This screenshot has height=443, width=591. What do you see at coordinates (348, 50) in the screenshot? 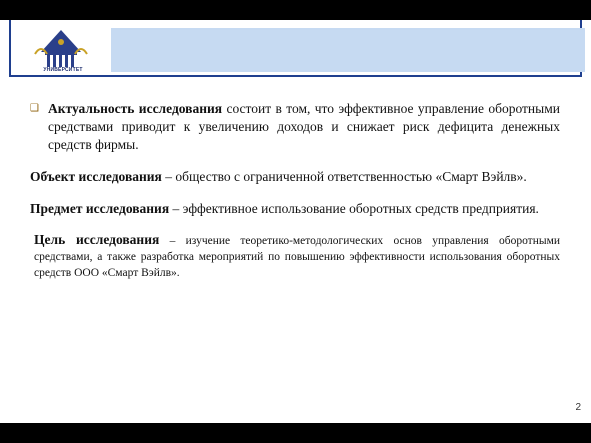
I see `title-band` at bounding box center [348, 50].